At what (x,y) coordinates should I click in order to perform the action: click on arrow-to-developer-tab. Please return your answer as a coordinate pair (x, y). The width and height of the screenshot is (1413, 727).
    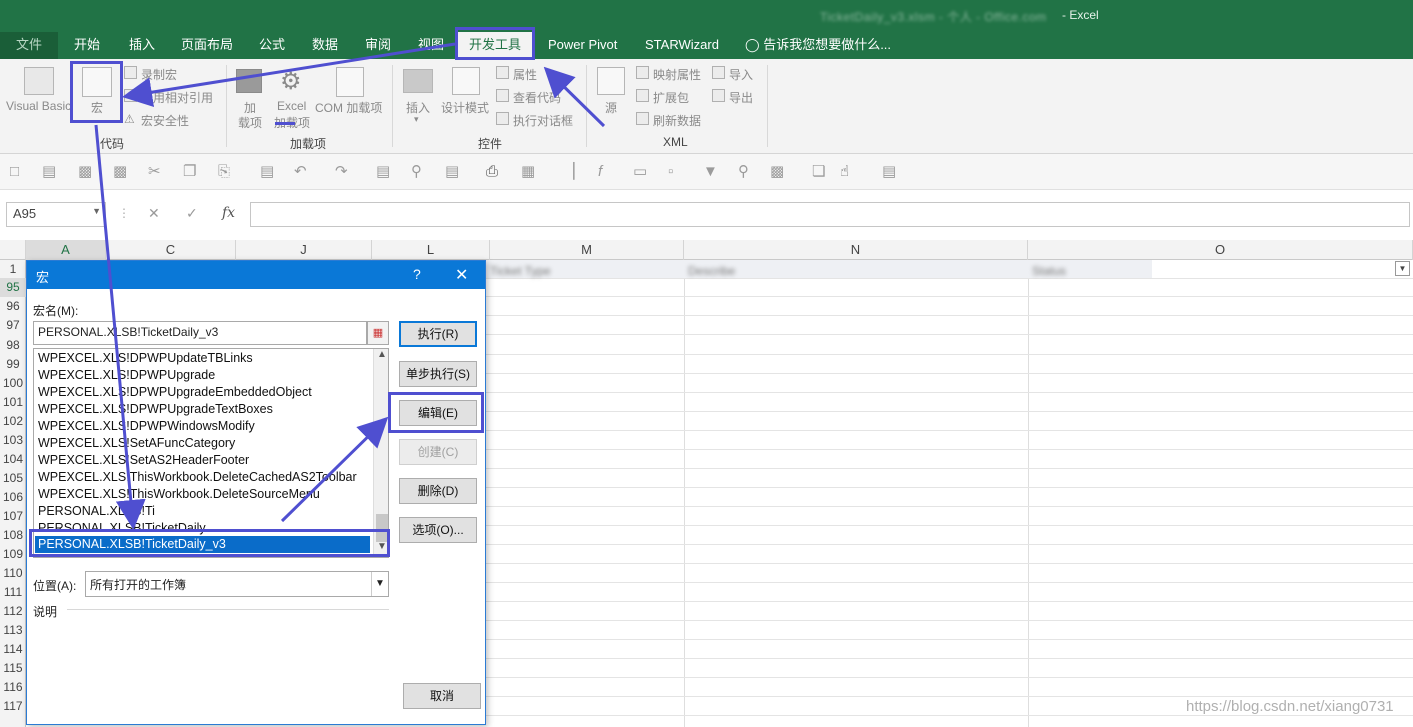
    Looking at the image, I should click on (574, 97).